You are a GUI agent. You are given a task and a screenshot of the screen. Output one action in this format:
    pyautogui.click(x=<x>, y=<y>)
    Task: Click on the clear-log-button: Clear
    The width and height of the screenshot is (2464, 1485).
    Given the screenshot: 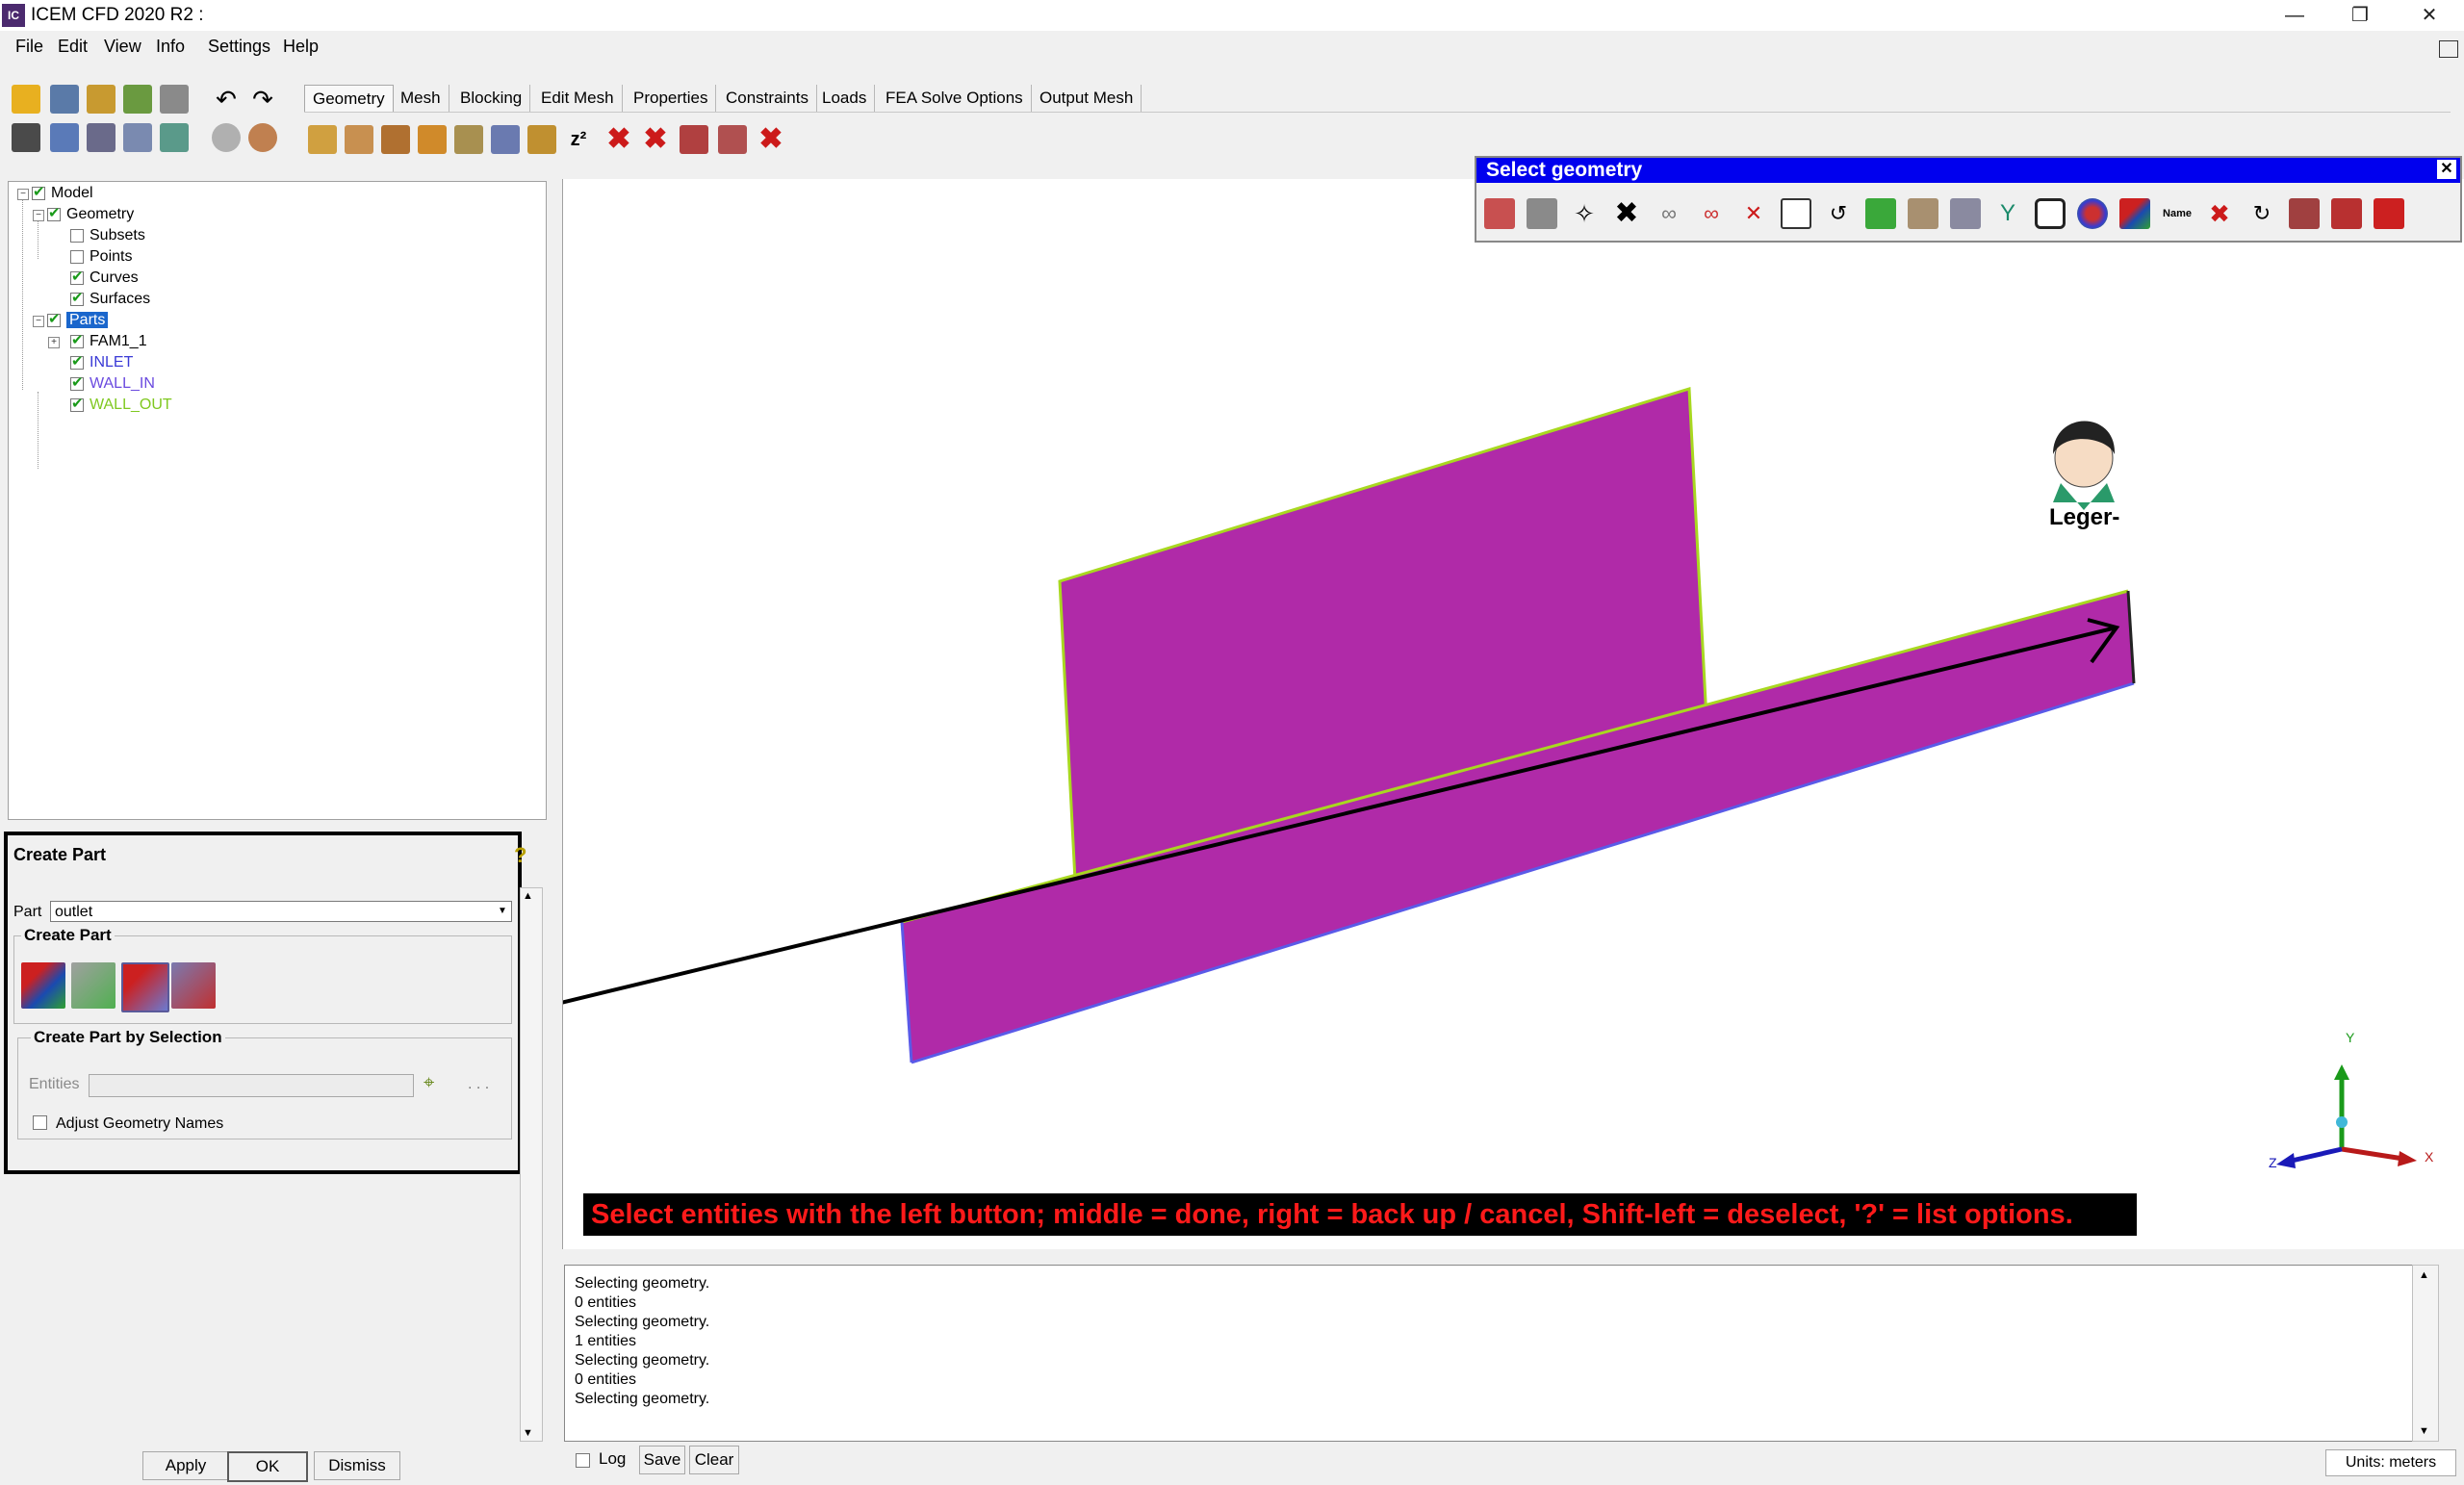 What is the action you would take?
    pyautogui.click(x=714, y=1460)
    